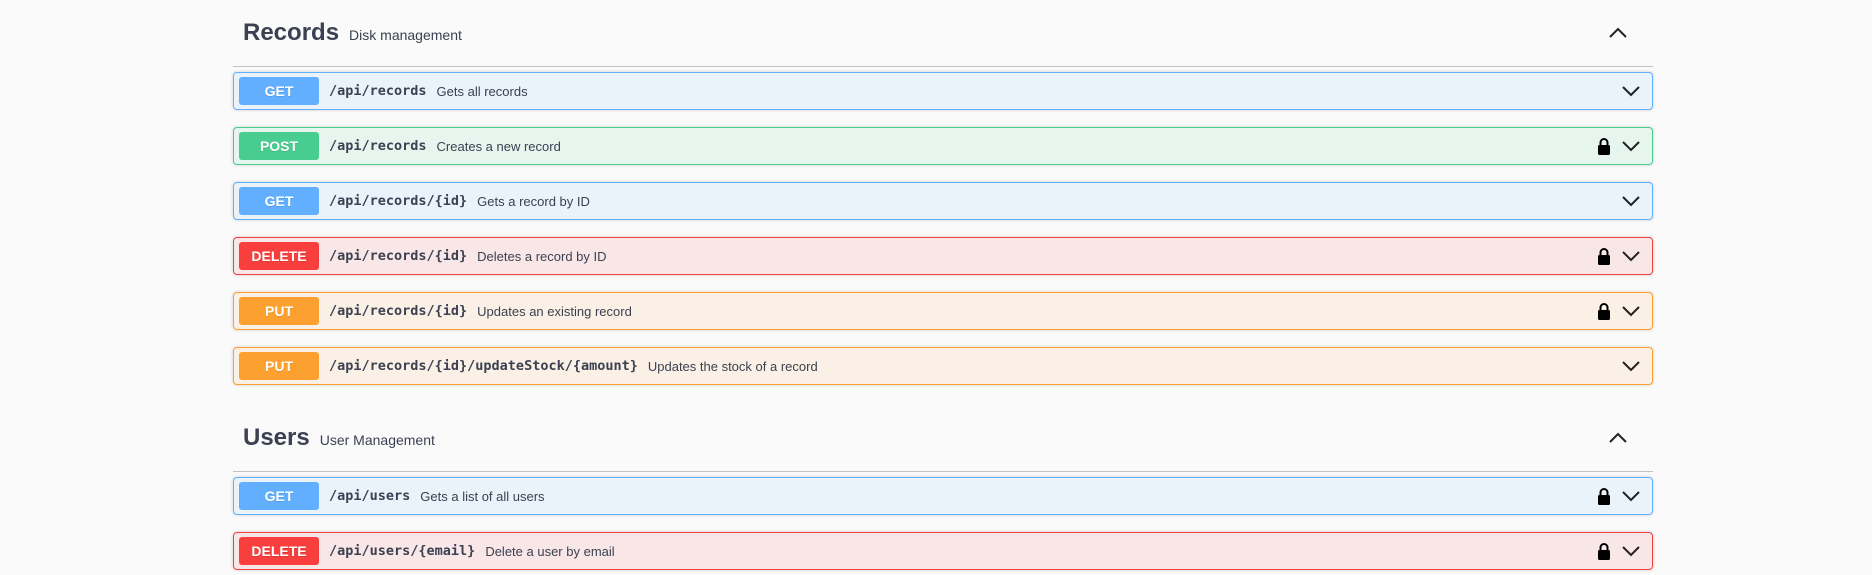  Describe the element at coordinates (482, 496) in the screenshot. I see `operation-summary: Gets a list of all users` at that location.